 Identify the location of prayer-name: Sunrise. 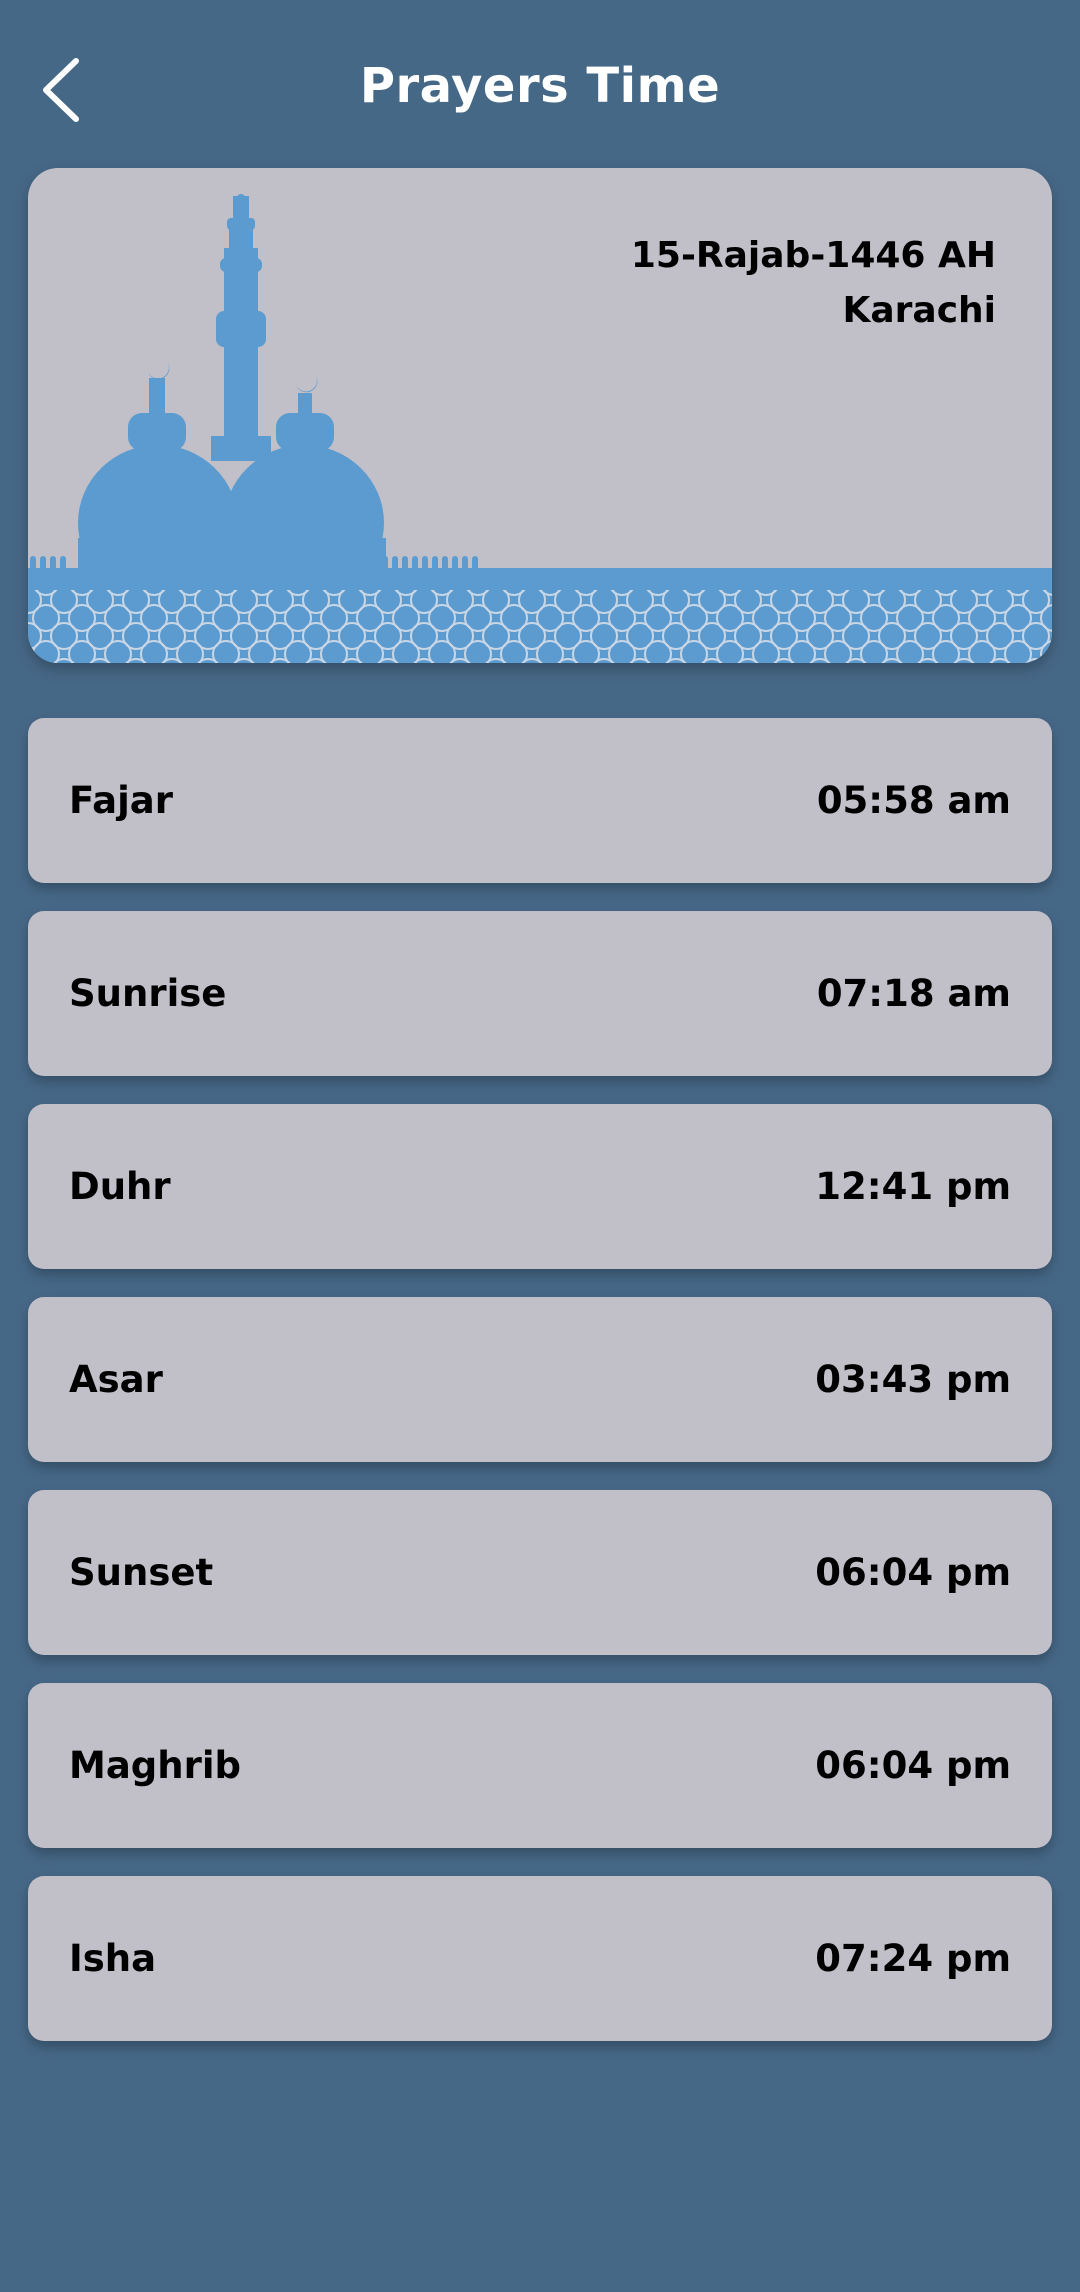
(148, 993).